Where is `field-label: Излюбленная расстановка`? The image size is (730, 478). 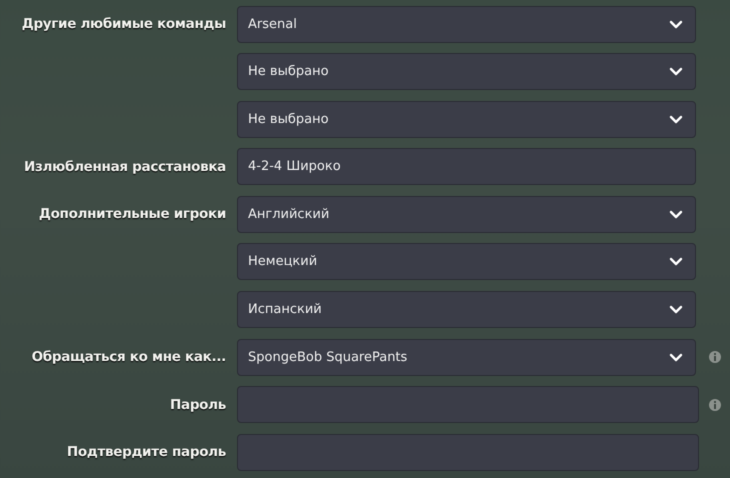
field-label: Излюбленная расстановка is located at coordinates (124, 166).